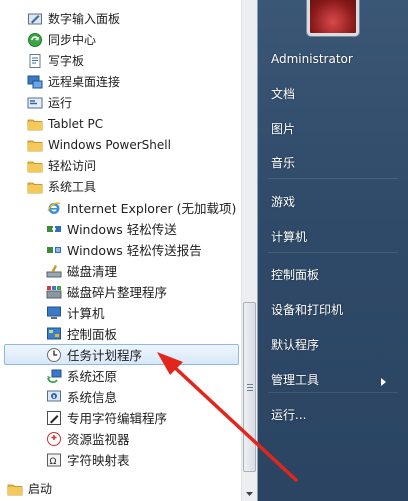 This screenshot has width=408, height=501. I want to click on run-icon, so click(35, 103).